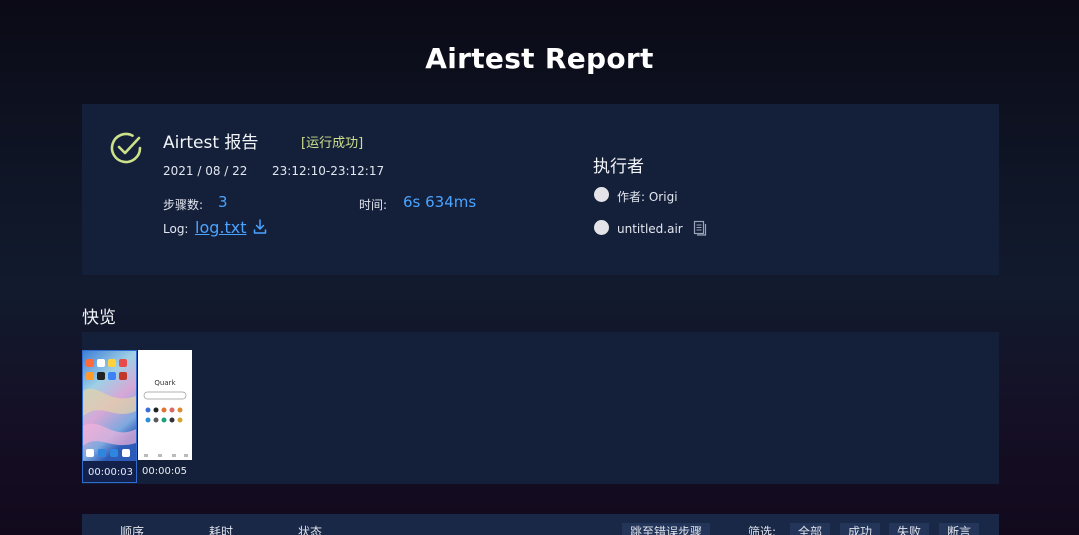 The height and width of the screenshot is (535, 1079). I want to click on report-name: Airtest 报告, so click(211, 143).